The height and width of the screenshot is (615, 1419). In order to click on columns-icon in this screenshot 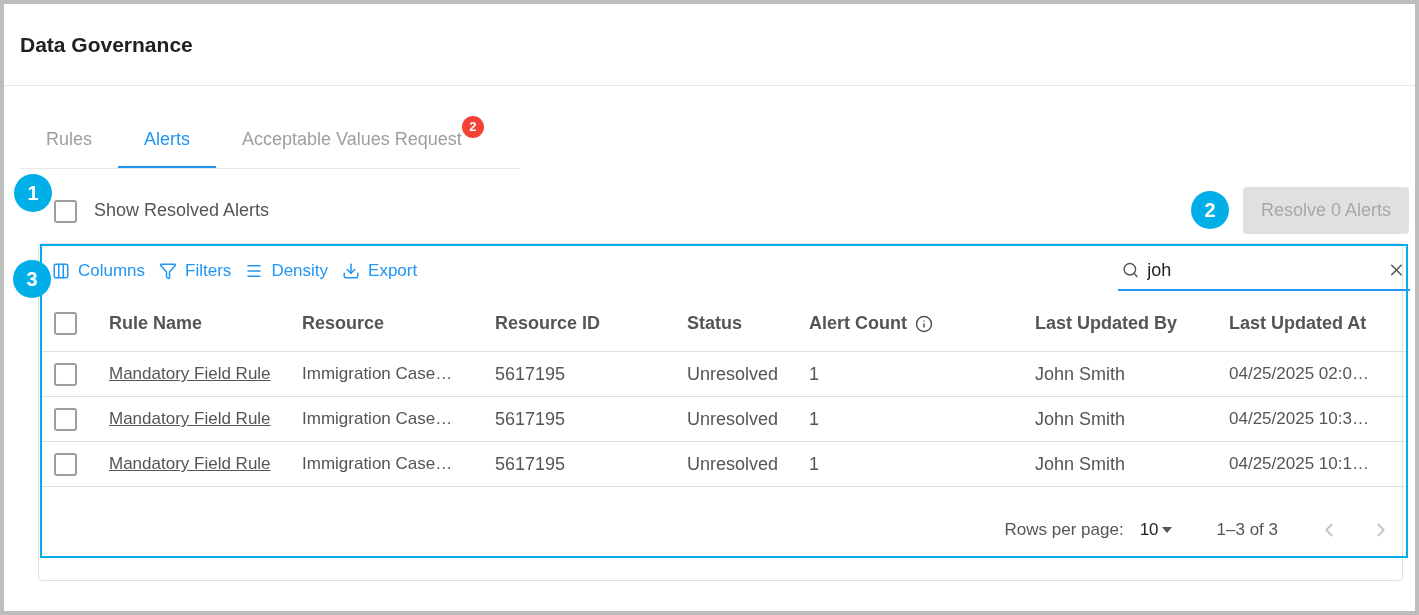, I will do `click(61, 271)`.